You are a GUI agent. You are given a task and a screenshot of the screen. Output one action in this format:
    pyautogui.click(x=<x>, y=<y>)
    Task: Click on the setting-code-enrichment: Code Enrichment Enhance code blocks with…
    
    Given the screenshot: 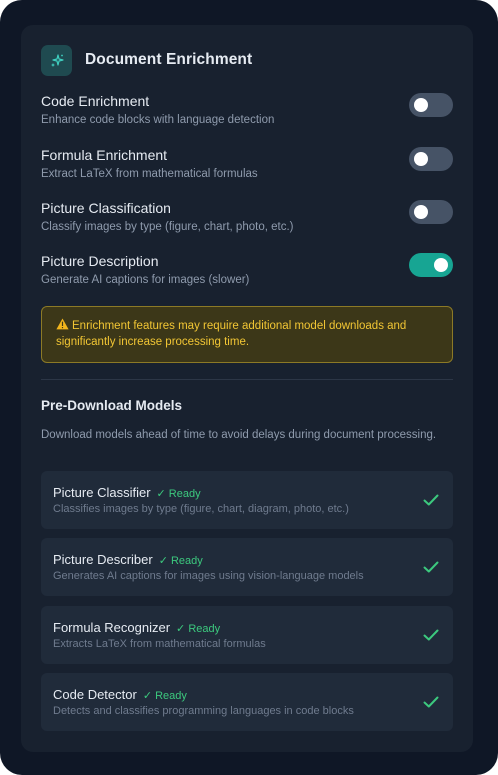 What is the action you would take?
    pyautogui.click(x=247, y=113)
    